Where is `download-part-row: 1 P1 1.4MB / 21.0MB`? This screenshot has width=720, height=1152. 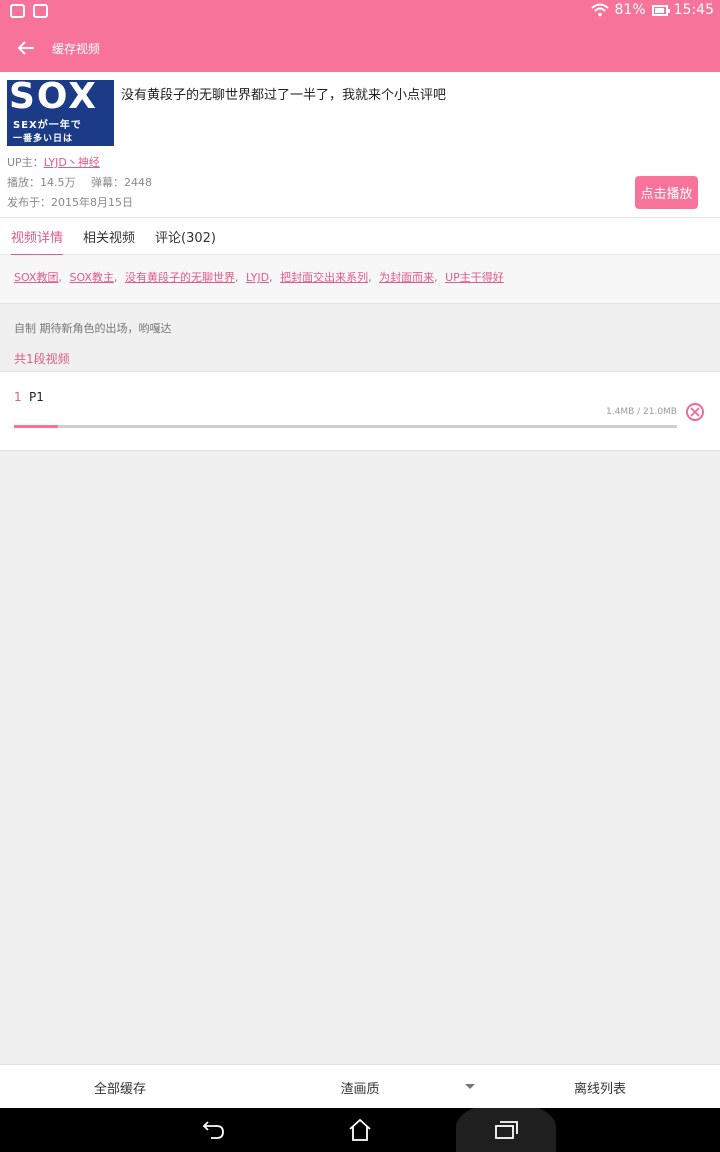 download-part-row: 1 P1 1.4MB / 21.0MB is located at coordinates (360, 411).